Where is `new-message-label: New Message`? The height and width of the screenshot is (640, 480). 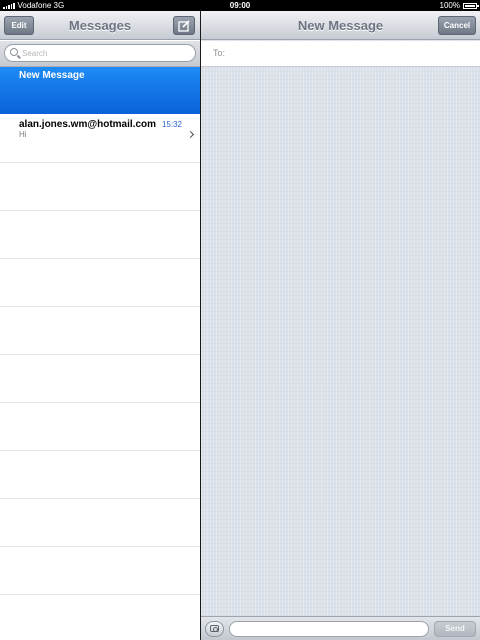
new-message-label: New Message is located at coordinates (52, 75).